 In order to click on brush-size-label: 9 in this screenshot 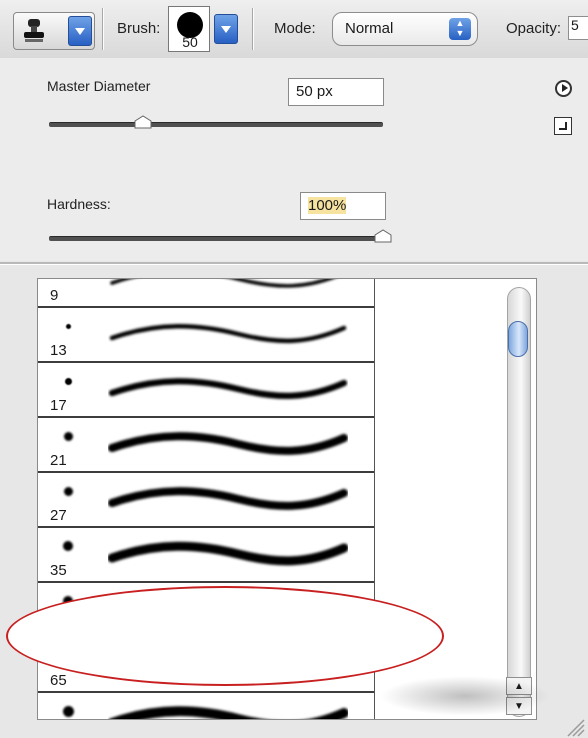, I will do `click(54, 295)`.